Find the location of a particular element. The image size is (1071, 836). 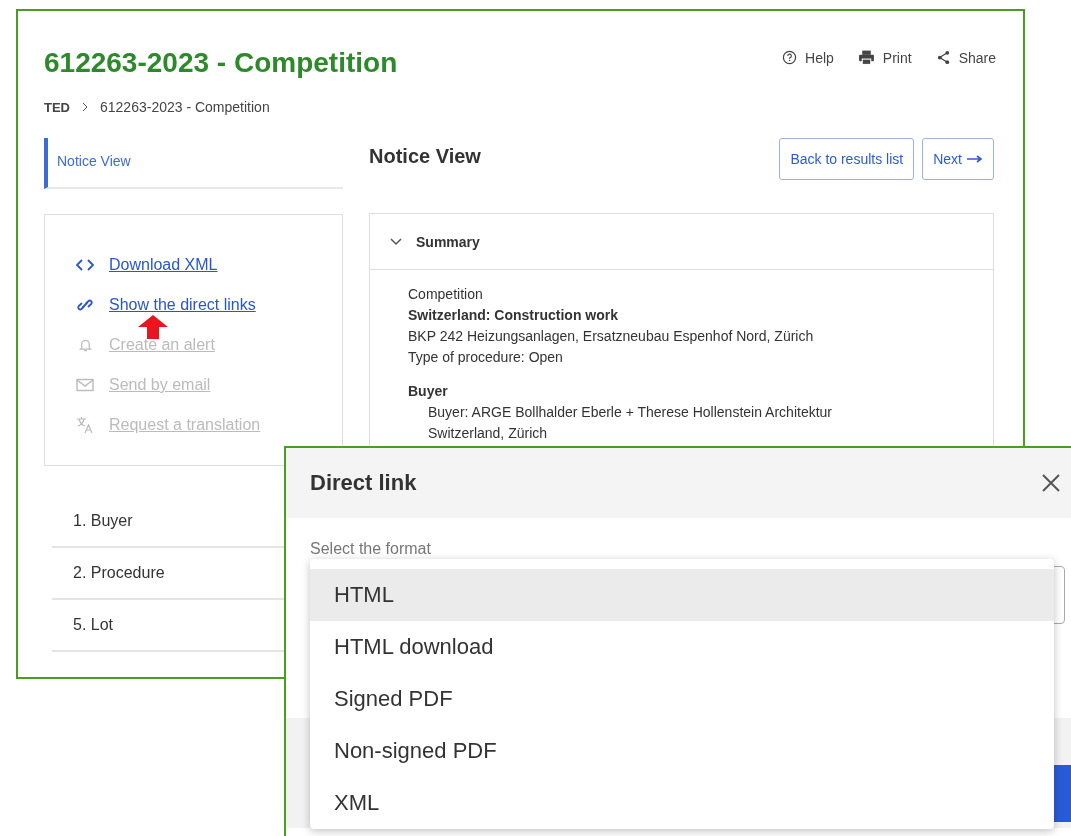

section-heading: Notice View is located at coordinates (425, 156).